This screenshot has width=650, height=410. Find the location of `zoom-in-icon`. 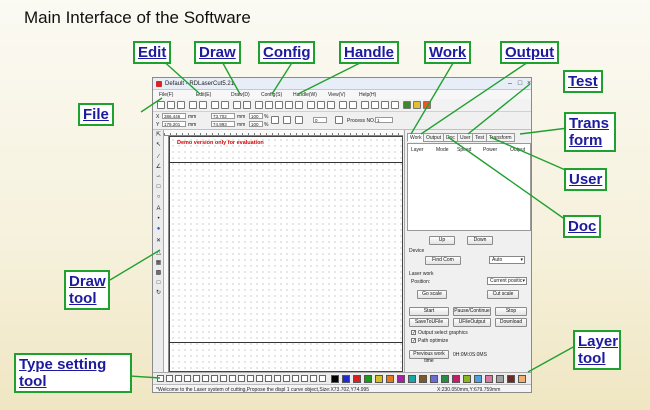

zoom-in-icon is located at coordinates (269, 105).